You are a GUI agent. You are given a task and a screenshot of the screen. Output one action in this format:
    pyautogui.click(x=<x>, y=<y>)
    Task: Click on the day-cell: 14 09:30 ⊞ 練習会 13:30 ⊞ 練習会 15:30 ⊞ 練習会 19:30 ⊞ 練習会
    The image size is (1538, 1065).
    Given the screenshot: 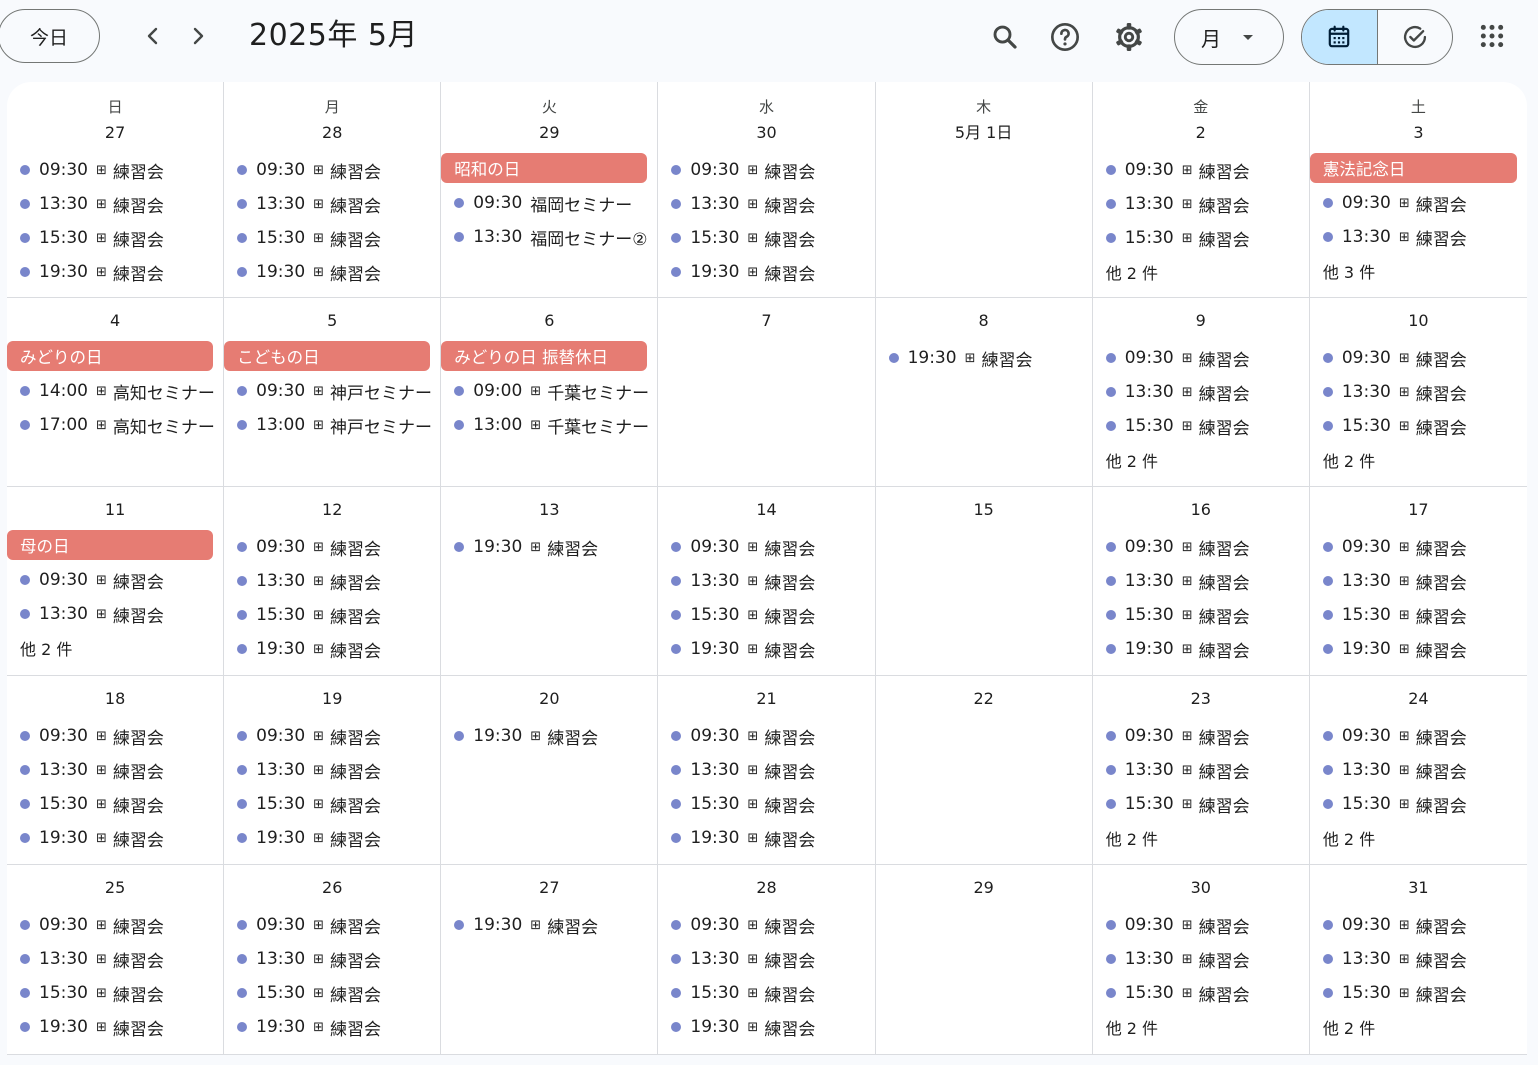 What is the action you would take?
    pyautogui.click(x=767, y=581)
    